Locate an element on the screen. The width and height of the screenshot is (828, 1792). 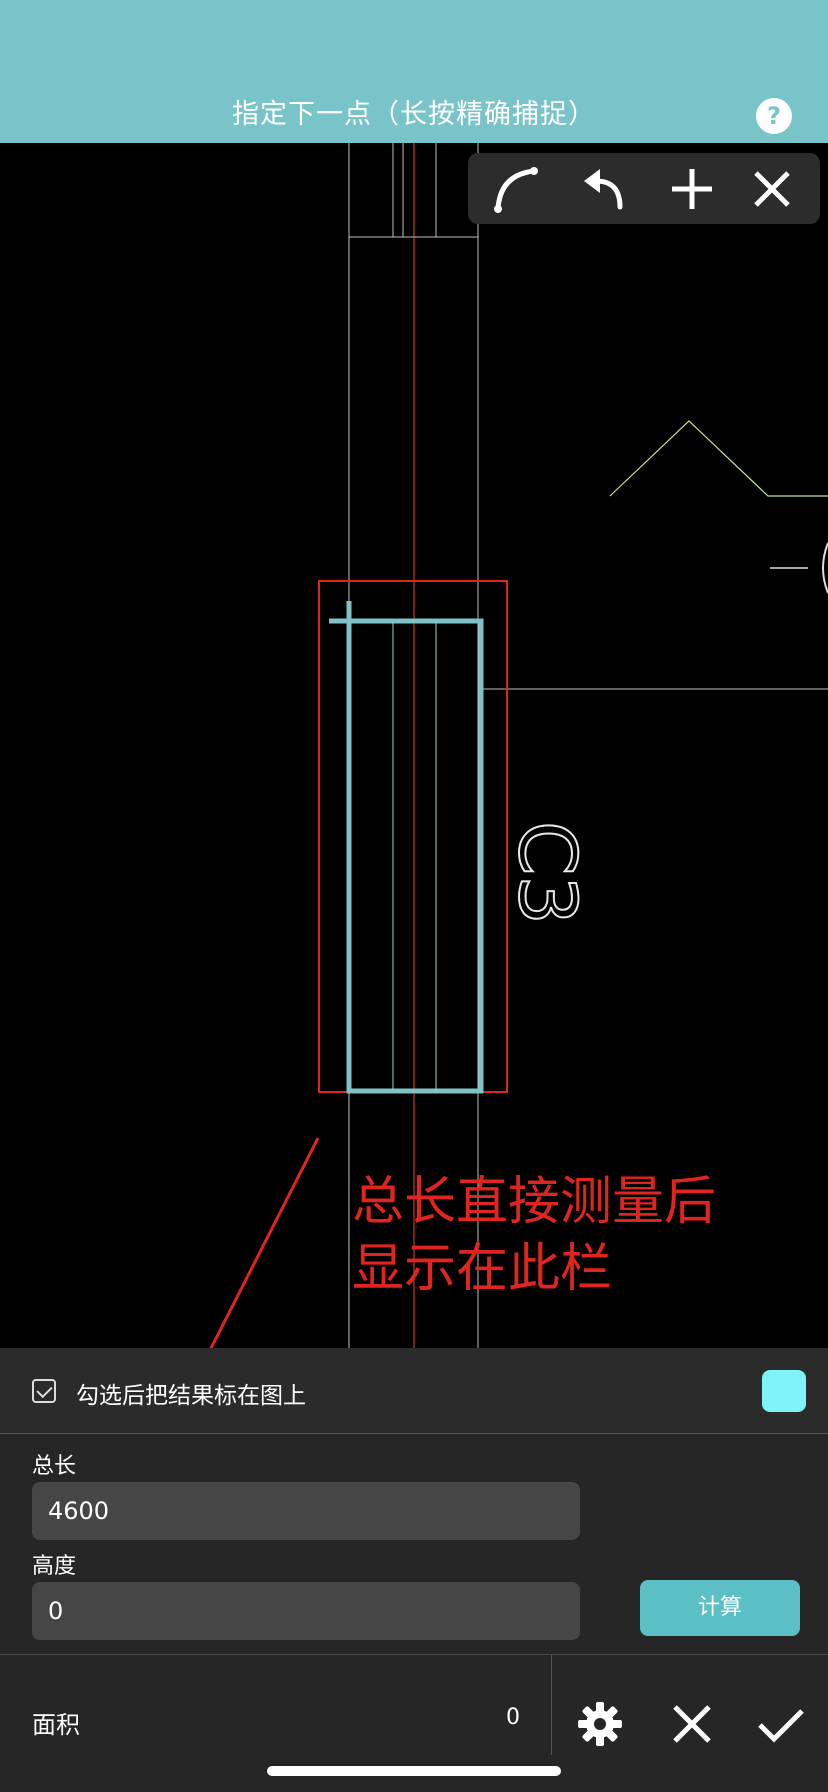
gear-icon is located at coordinates (600, 1724).